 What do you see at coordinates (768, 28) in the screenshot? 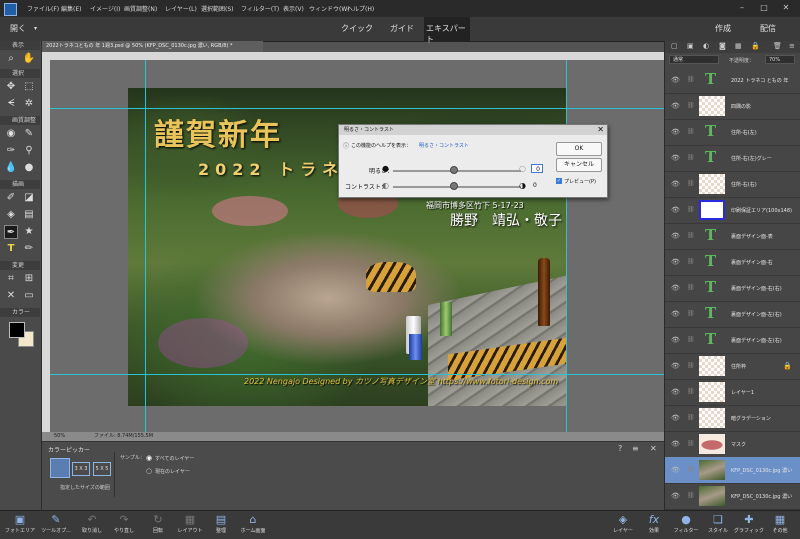
I see `share-button: 配信` at bounding box center [768, 28].